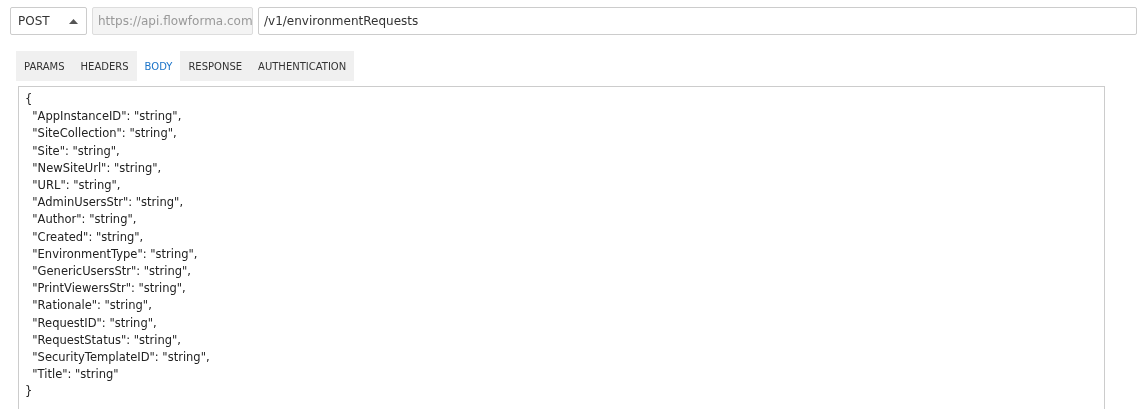 This screenshot has width=1145, height=409. Describe the element at coordinates (48, 21) in the screenshot. I see `method-select: POST` at that location.